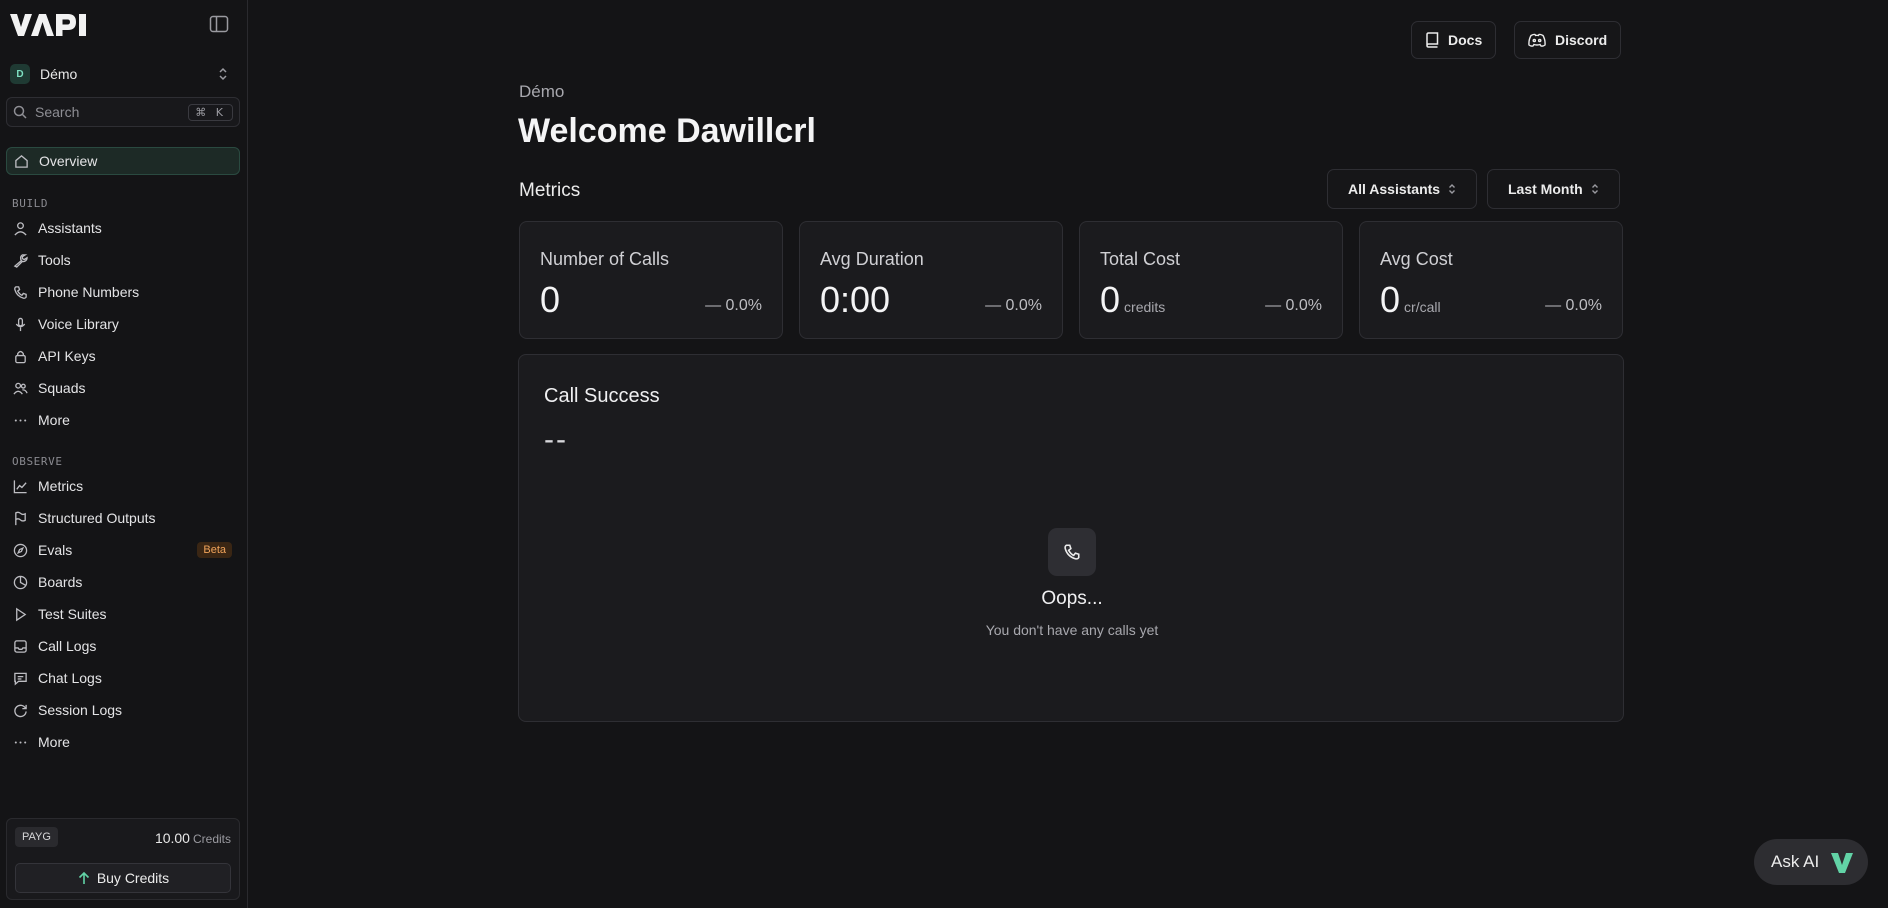 Image resolution: width=1888 pixels, height=908 pixels. I want to click on metrics-heading: Metrics, so click(550, 190).